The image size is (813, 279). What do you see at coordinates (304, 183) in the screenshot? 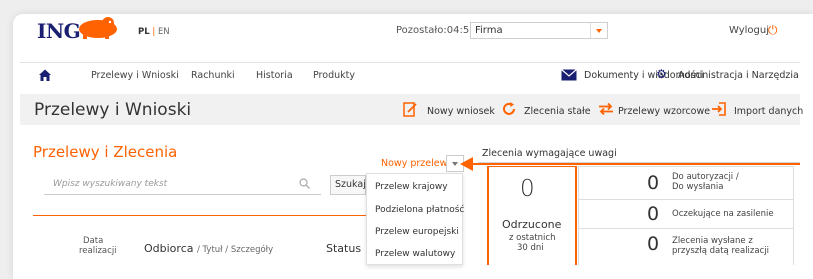
I see `search-icon` at bounding box center [304, 183].